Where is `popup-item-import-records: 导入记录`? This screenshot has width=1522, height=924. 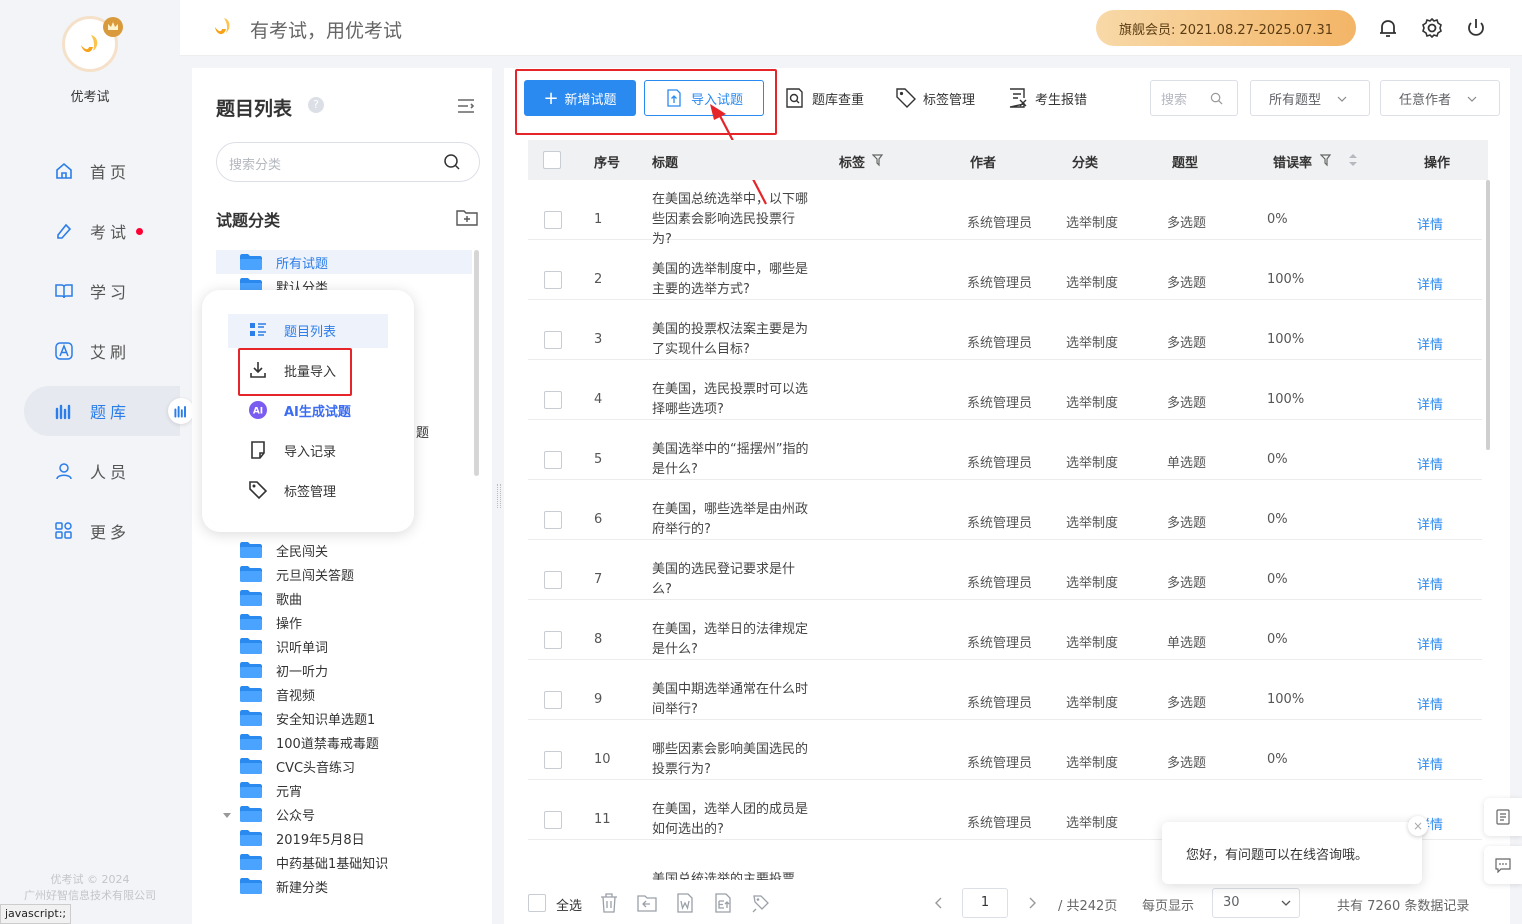 popup-item-import-records: 导入记录 is located at coordinates (292, 450).